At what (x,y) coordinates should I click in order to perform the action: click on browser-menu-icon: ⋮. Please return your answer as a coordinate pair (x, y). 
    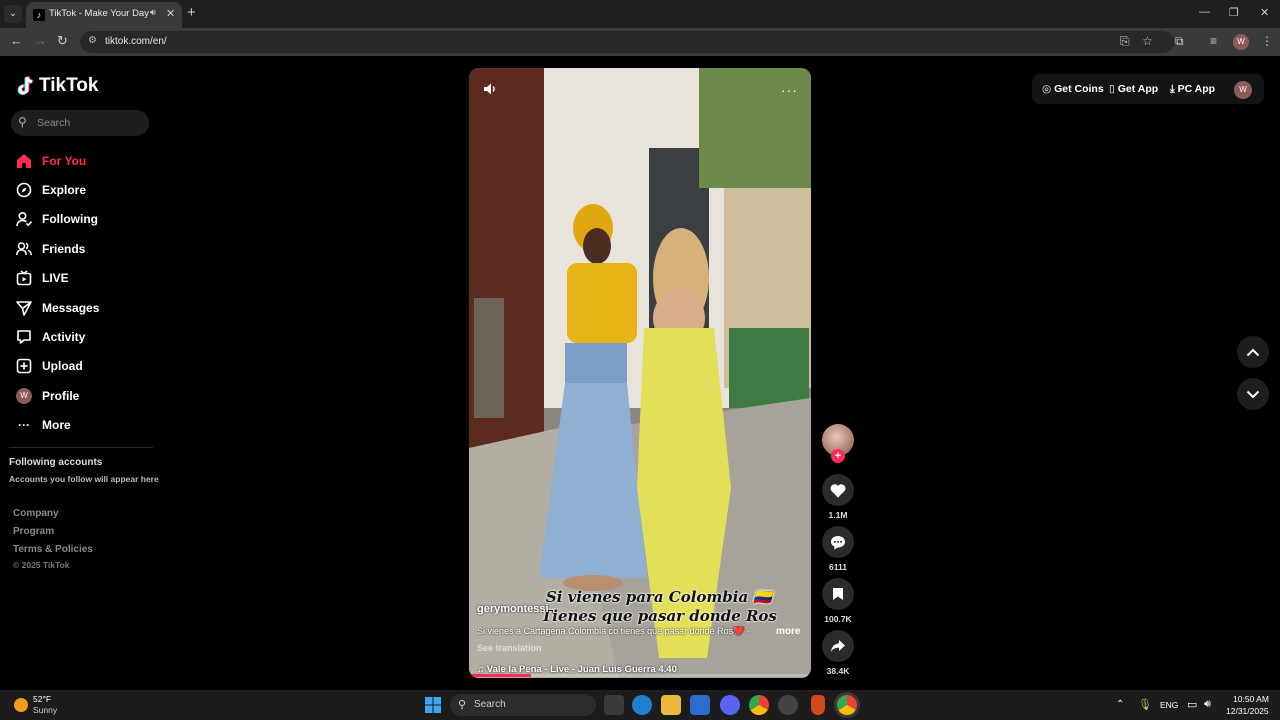
    Looking at the image, I should click on (1267, 41).